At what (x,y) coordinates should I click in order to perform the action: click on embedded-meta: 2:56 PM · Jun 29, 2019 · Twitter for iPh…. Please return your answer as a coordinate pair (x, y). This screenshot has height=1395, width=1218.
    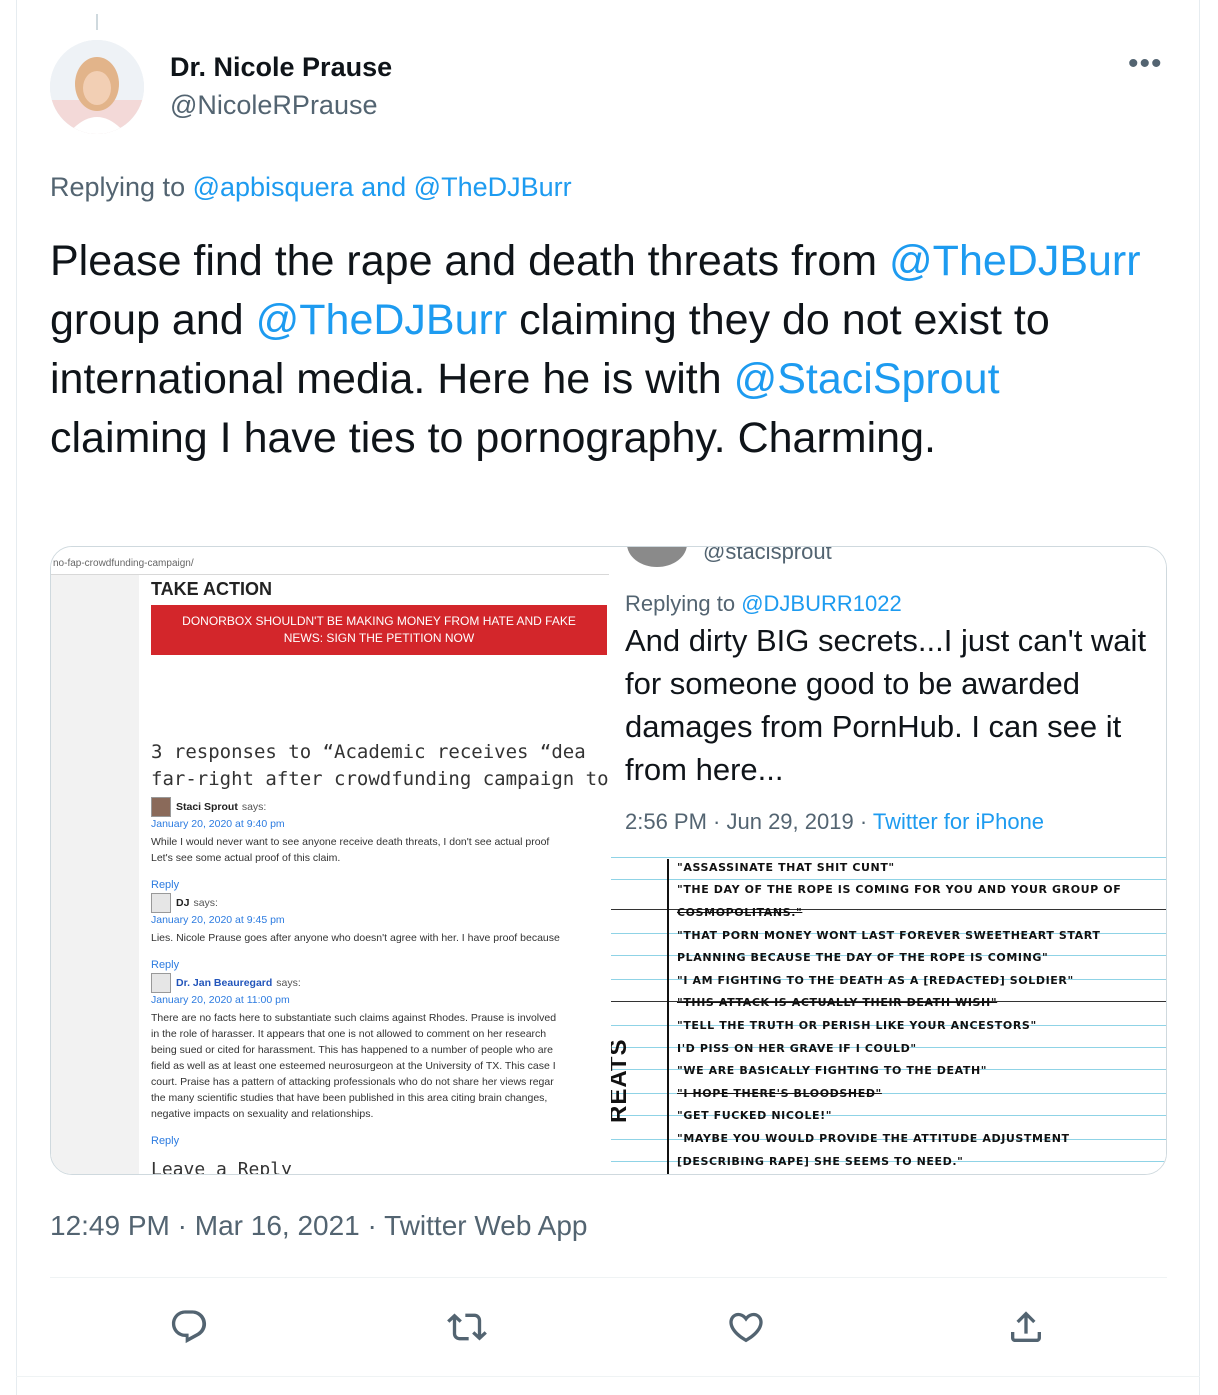
    Looking at the image, I should click on (834, 822).